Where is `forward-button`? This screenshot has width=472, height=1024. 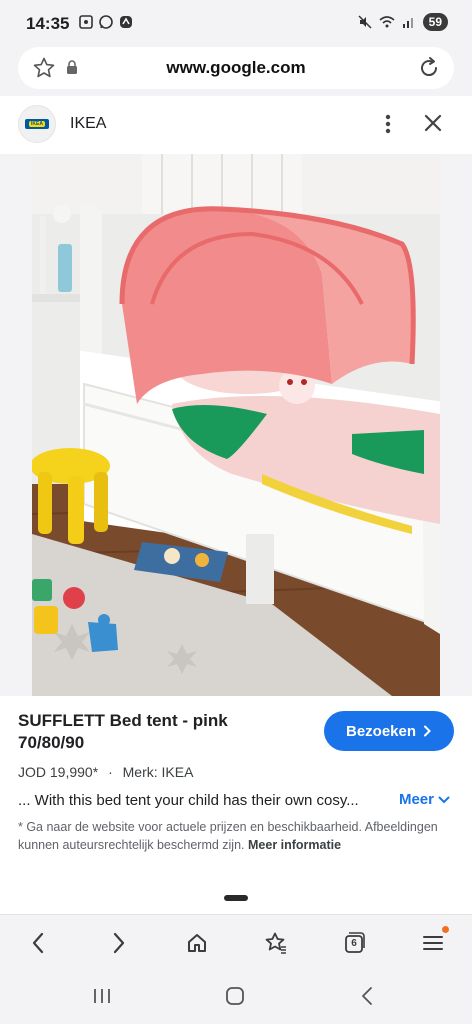 forward-button is located at coordinates (119, 943).